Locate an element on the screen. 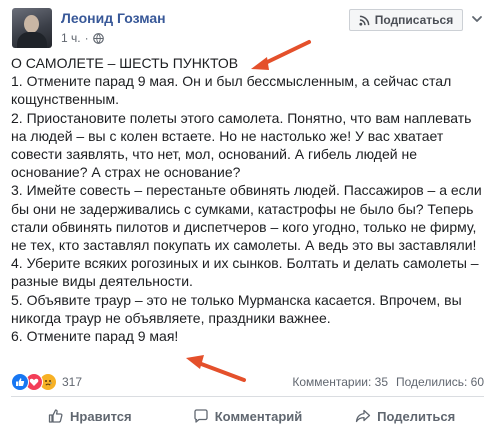 This screenshot has height=438, width=495. like-icon is located at coordinates (20, 382).